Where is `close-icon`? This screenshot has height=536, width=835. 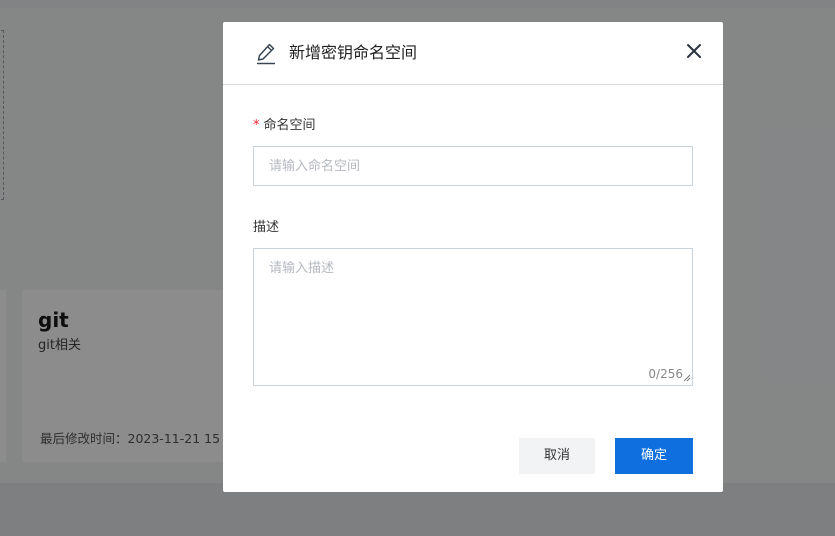 close-icon is located at coordinates (694, 51).